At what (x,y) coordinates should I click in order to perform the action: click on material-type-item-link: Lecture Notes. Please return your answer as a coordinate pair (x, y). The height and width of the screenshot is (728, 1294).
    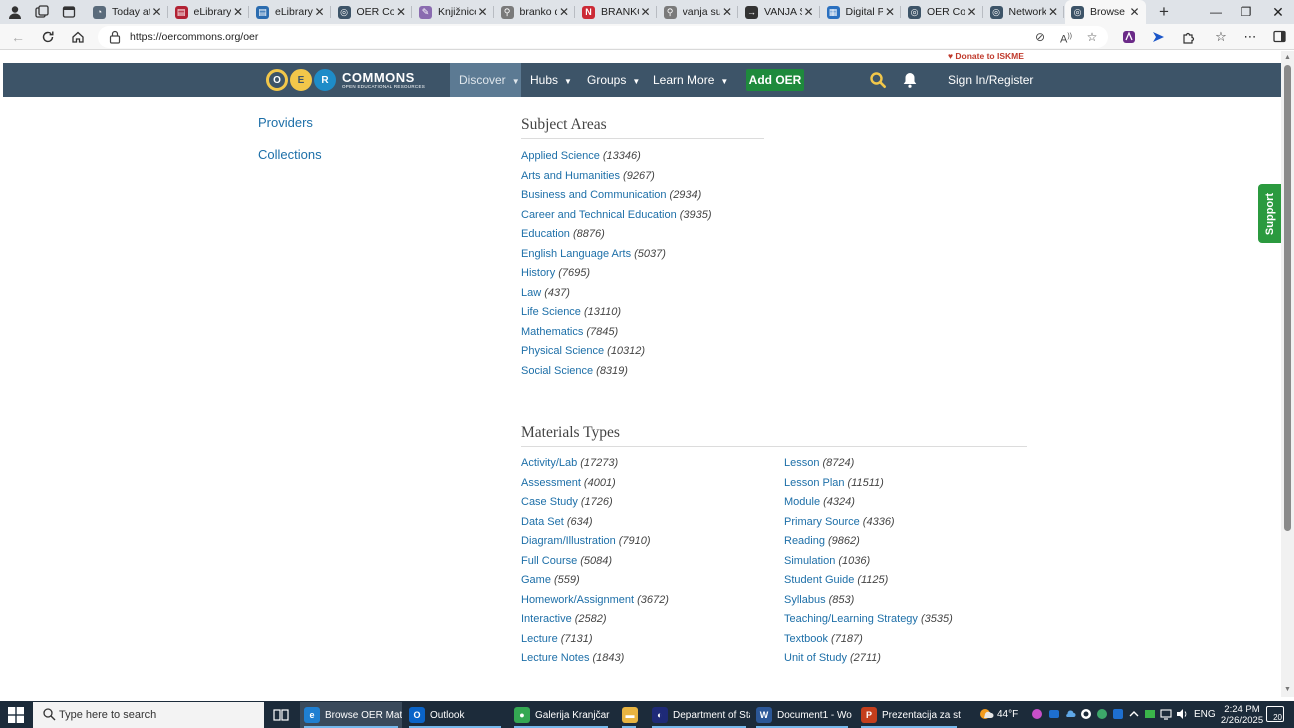
    Looking at the image, I should click on (555, 658).